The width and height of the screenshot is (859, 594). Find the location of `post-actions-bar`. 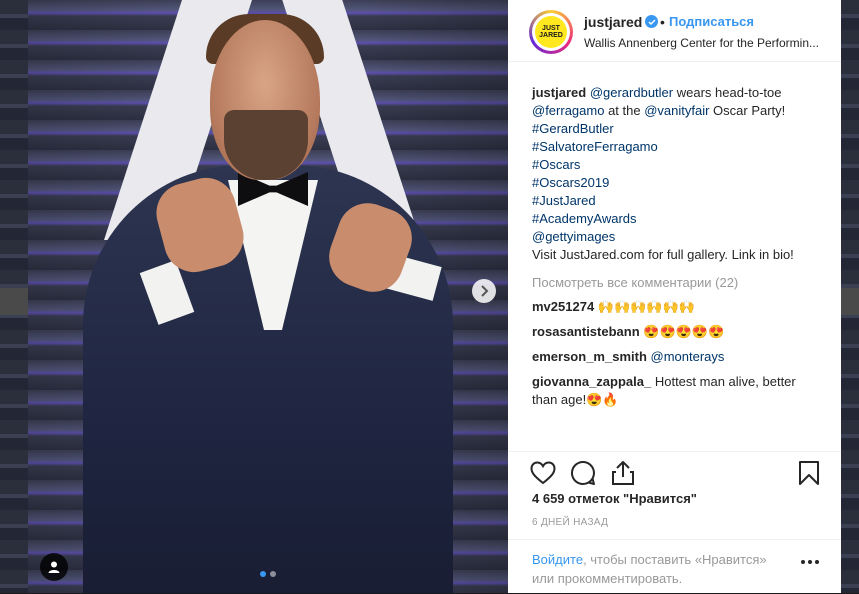

post-actions-bar is located at coordinates (674, 471).